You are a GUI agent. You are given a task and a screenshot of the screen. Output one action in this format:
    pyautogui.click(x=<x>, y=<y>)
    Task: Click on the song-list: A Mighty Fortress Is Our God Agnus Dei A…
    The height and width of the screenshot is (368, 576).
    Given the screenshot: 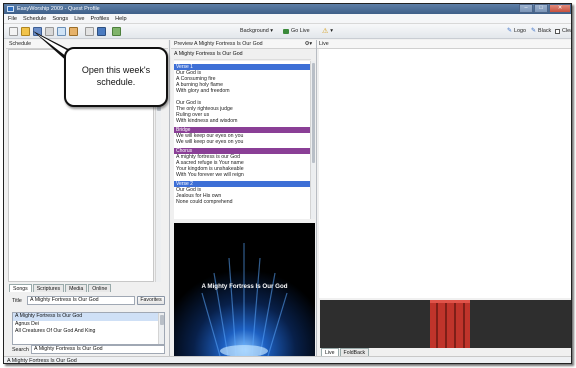 What is the action you would take?
    pyautogui.click(x=88, y=328)
    